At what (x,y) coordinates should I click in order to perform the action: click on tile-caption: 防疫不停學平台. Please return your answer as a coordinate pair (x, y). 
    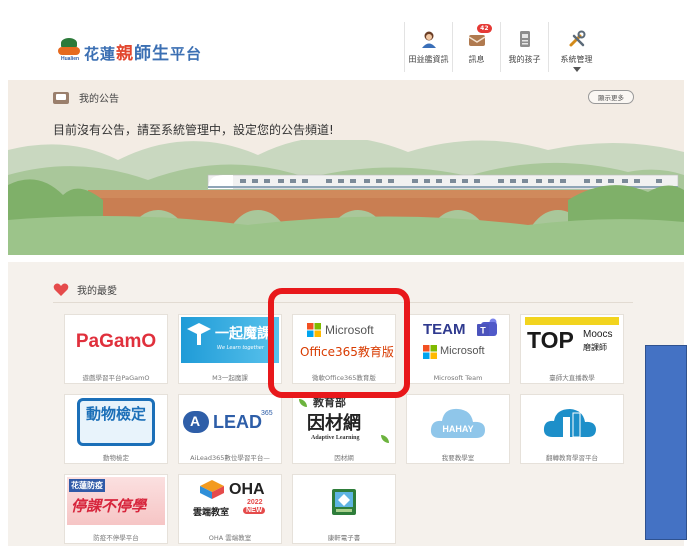
    Looking at the image, I should click on (116, 538).